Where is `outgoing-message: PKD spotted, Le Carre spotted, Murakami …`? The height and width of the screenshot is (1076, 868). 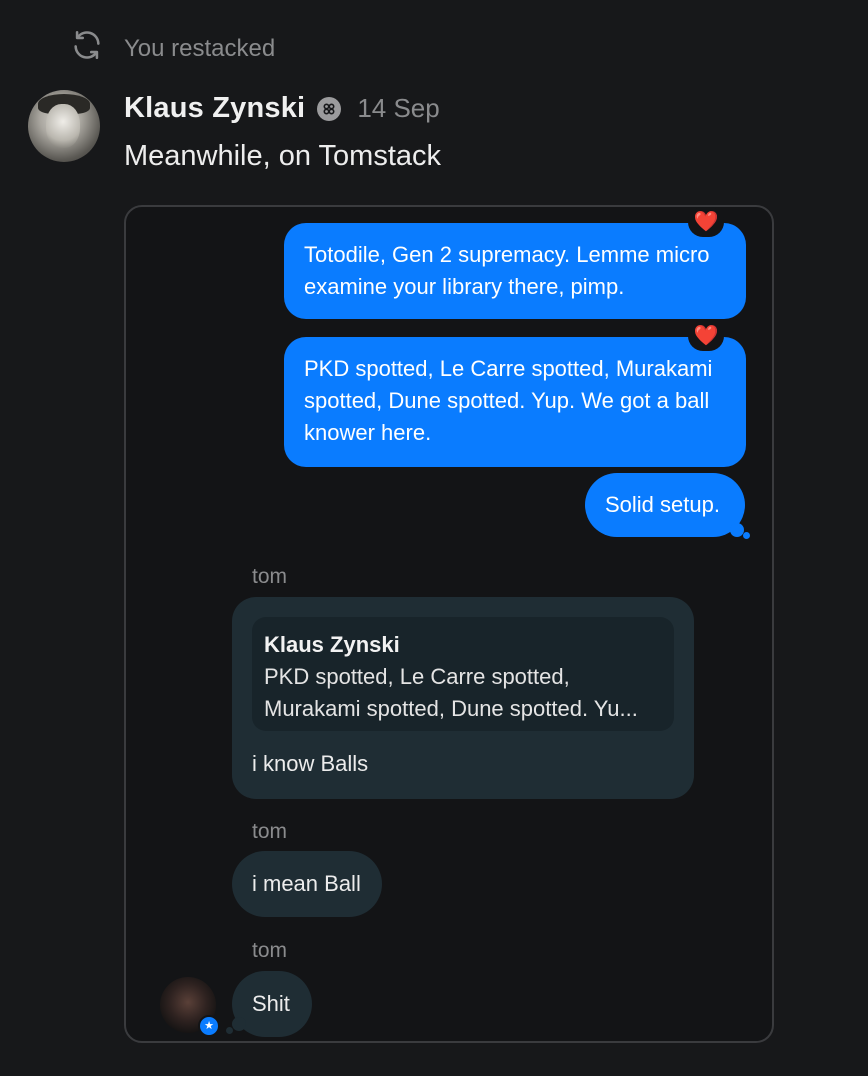 outgoing-message: PKD spotted, Le Carre spotted, Murakami … is located at coordinates (515, 402).